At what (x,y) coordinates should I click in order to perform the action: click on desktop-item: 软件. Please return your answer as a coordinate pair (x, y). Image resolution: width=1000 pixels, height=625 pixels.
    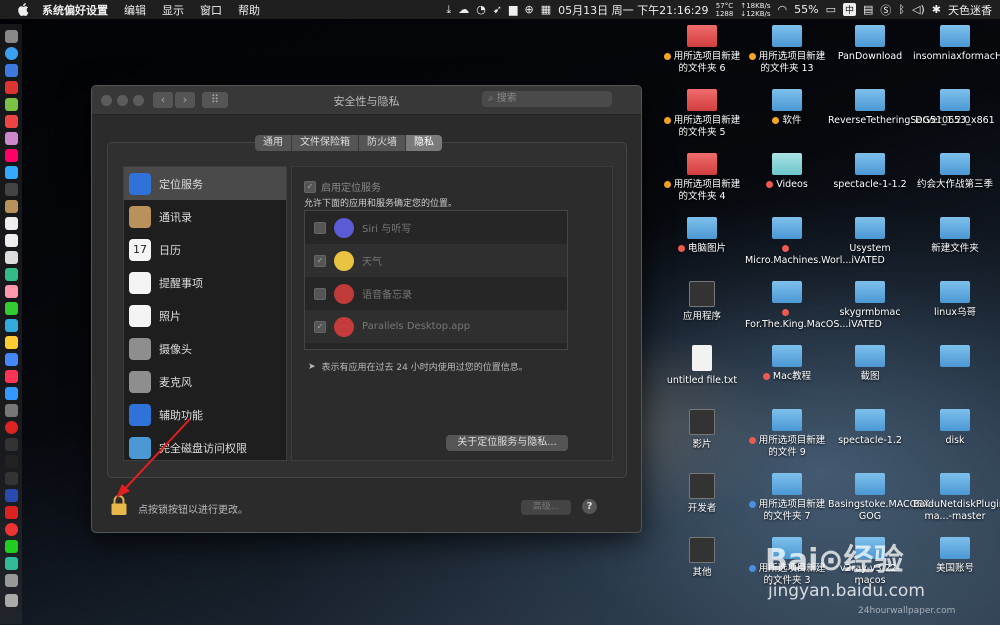
    Looking at the image, I should click on (787, 108).